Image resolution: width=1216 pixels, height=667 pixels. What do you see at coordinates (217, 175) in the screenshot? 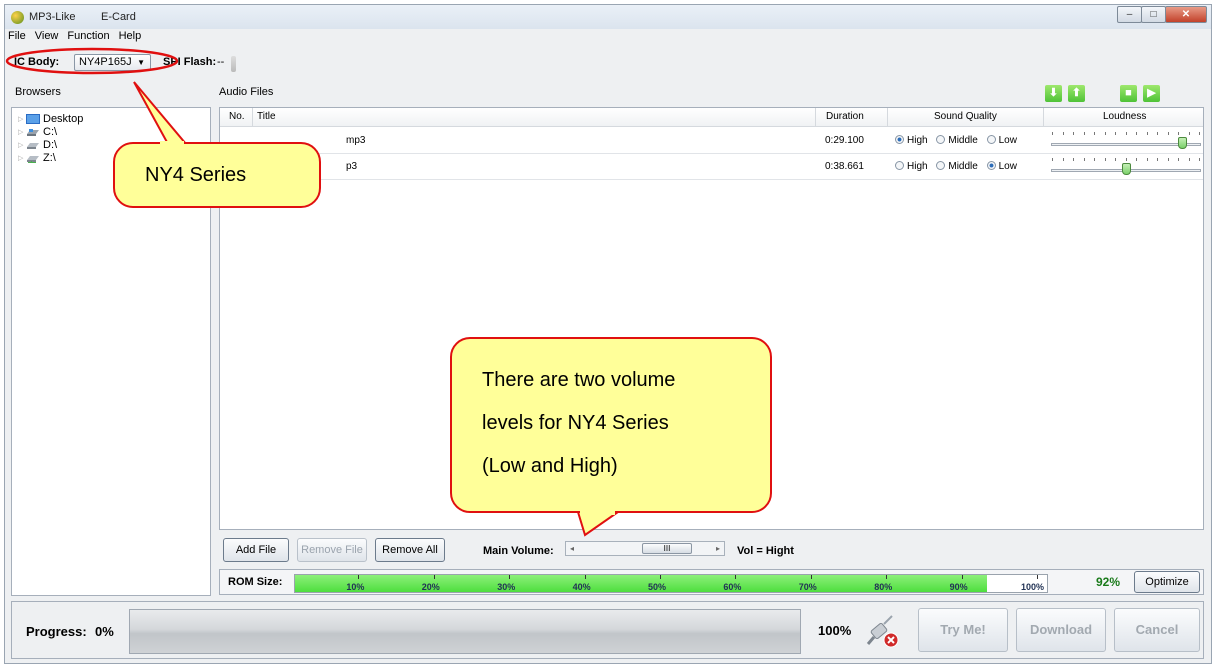
I see `ny4-series-callout: NY4 Series` at bounding box center [217, 175].